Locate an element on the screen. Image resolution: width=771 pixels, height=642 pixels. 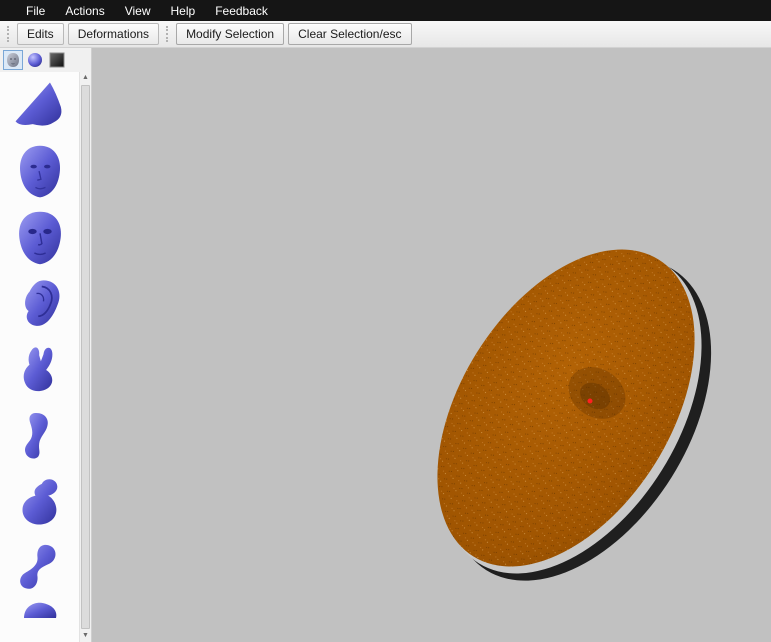
partial-model-icon is located at coordinates (39, 610).